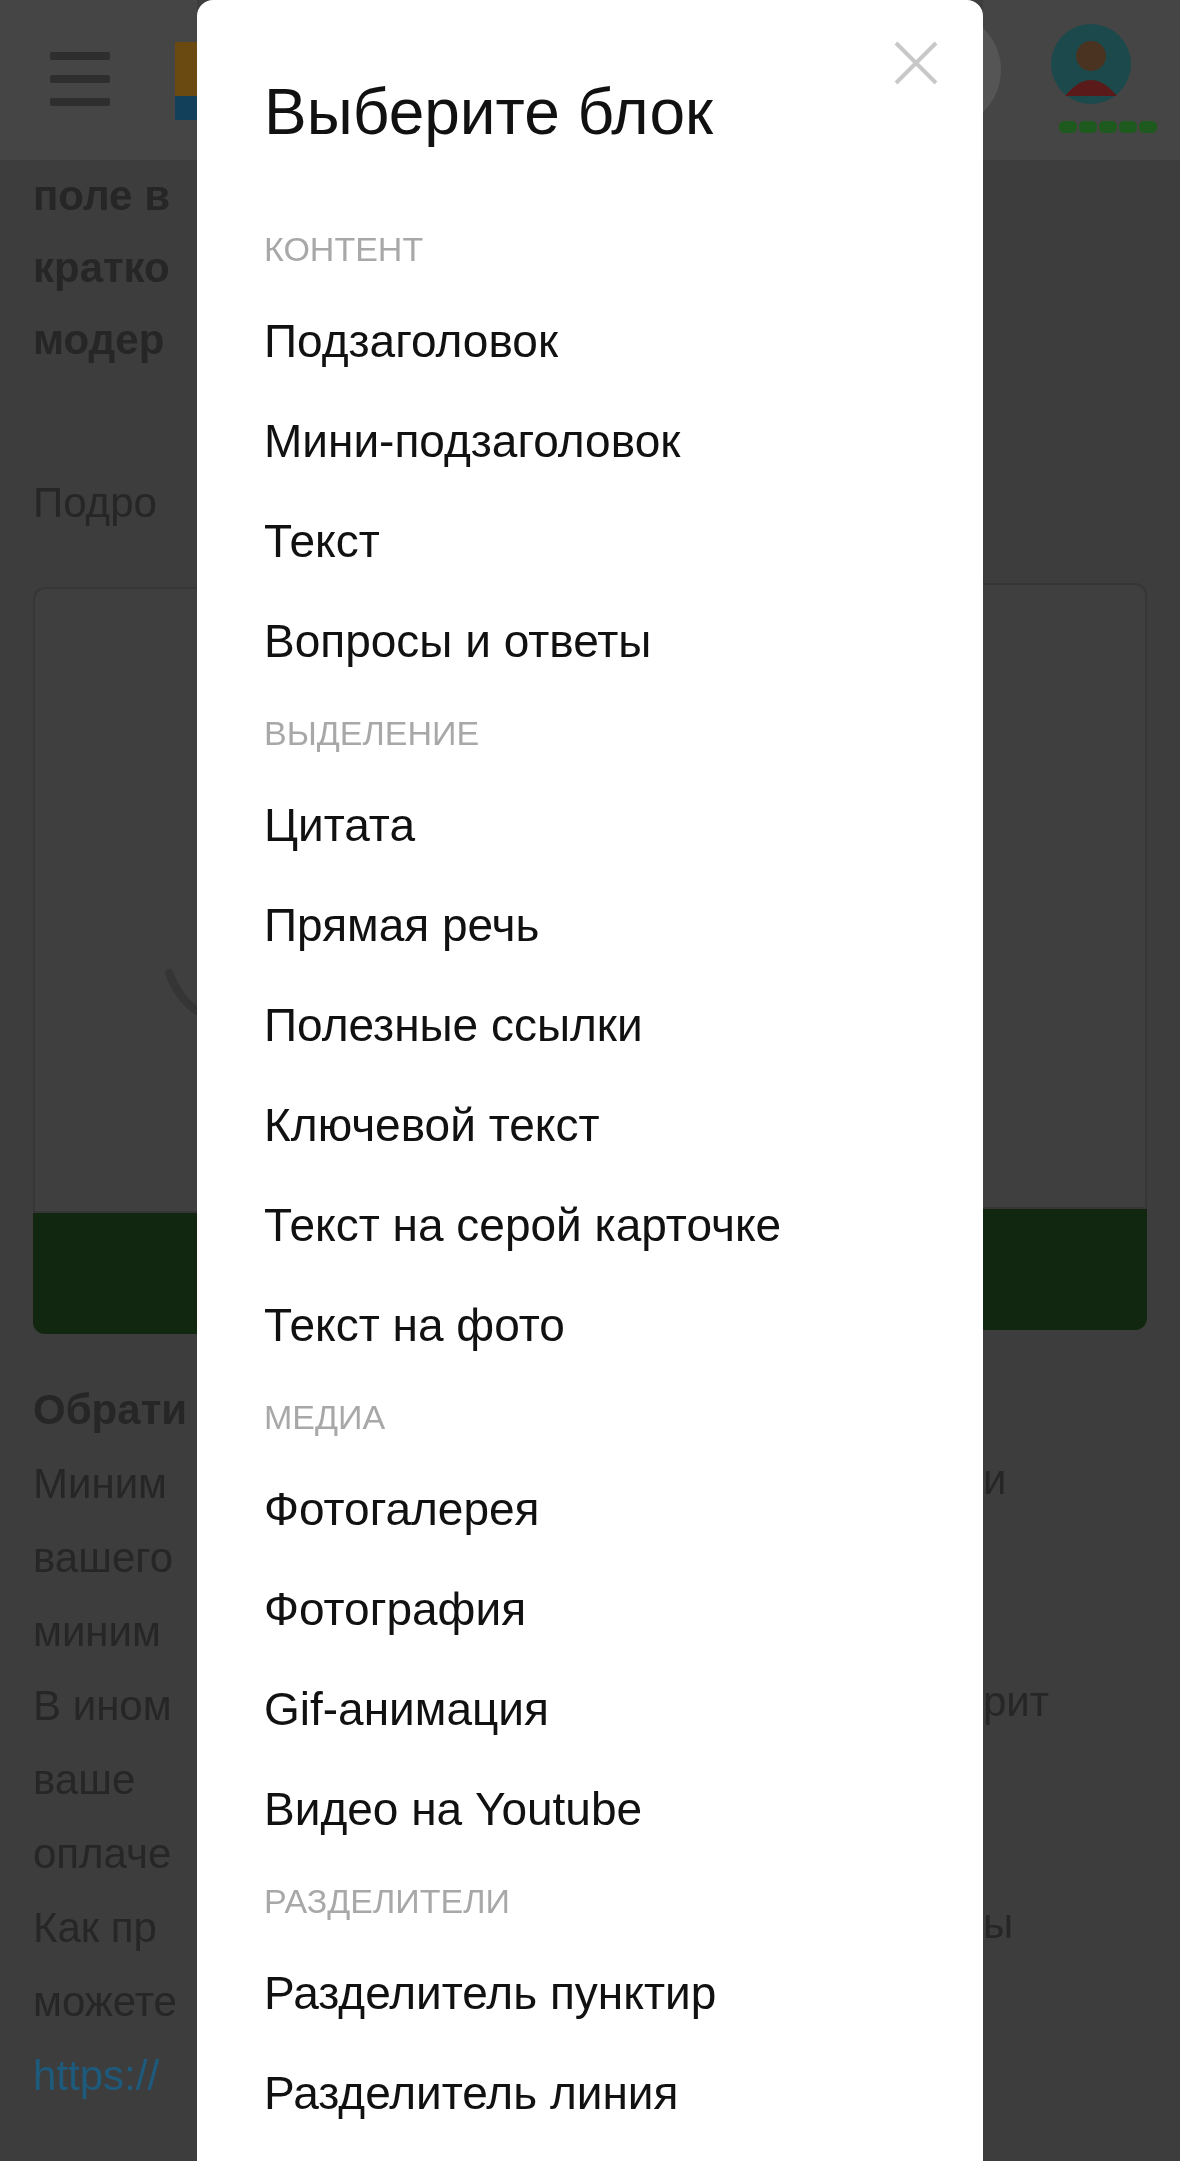  I want to click on menu-item: Цитата, so click(339, 825).